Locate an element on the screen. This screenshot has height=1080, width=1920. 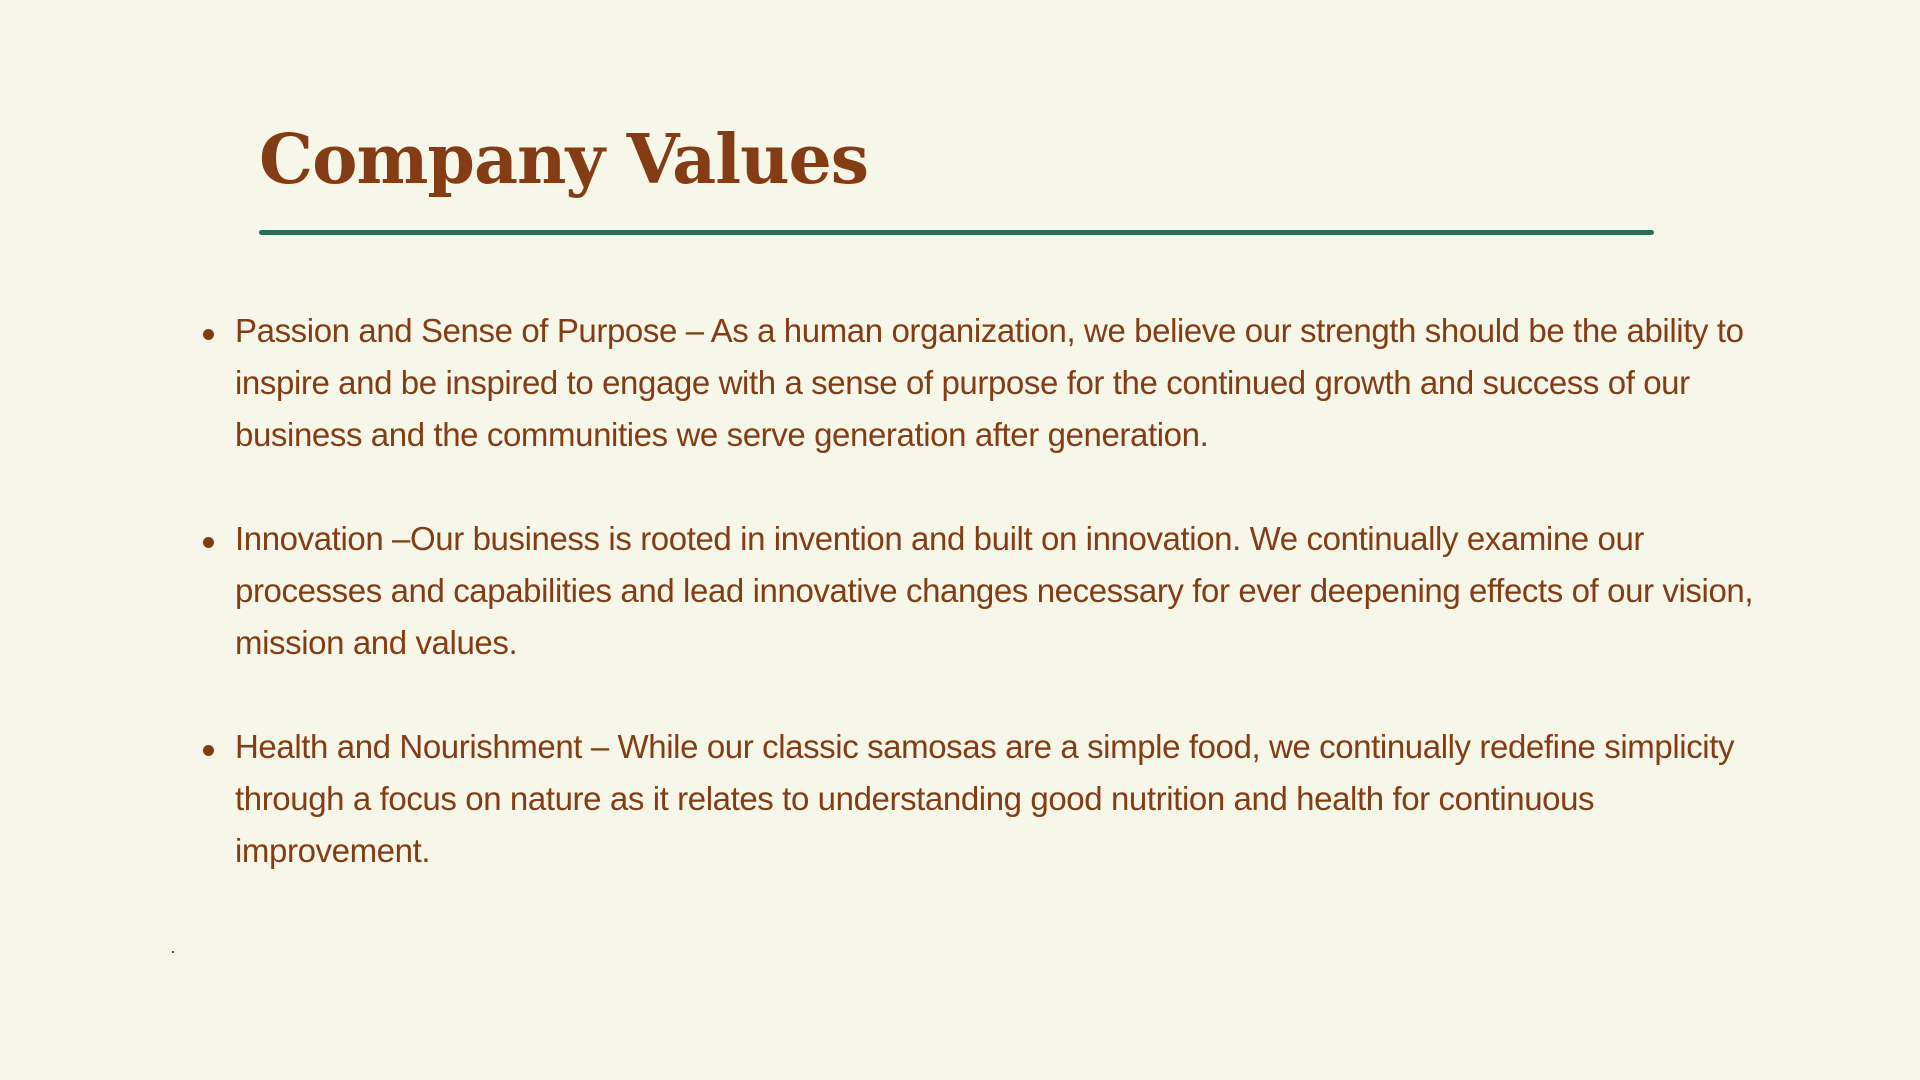
slide-title: Company Values is located at coordinates (564, 160).